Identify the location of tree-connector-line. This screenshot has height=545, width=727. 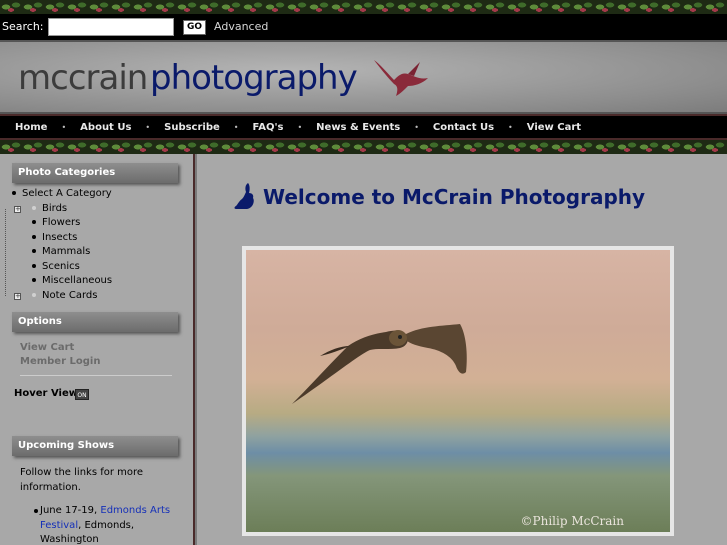
(5, 252).